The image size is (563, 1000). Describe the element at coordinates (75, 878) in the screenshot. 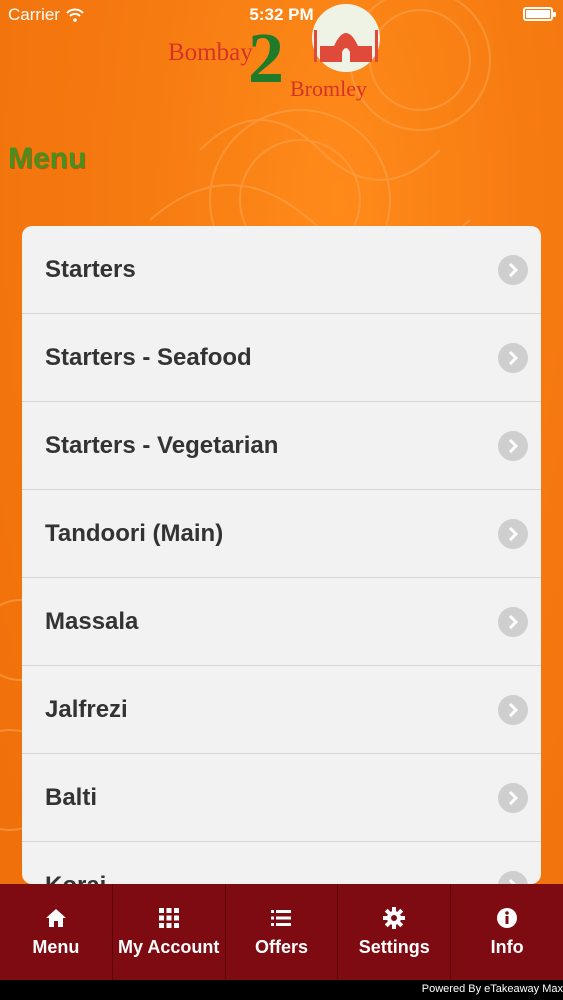

I see `menu-row-label: Korai` at that location.